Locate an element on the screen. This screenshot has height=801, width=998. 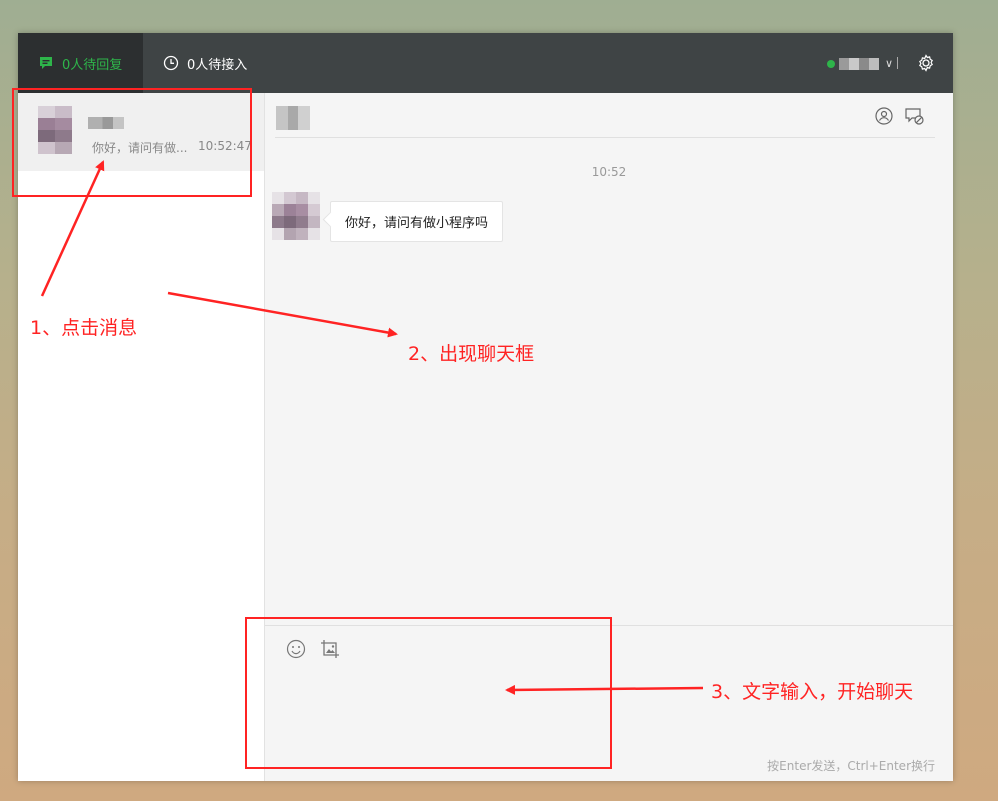
chat-contact-redacted is located at coordinates (293, 118).